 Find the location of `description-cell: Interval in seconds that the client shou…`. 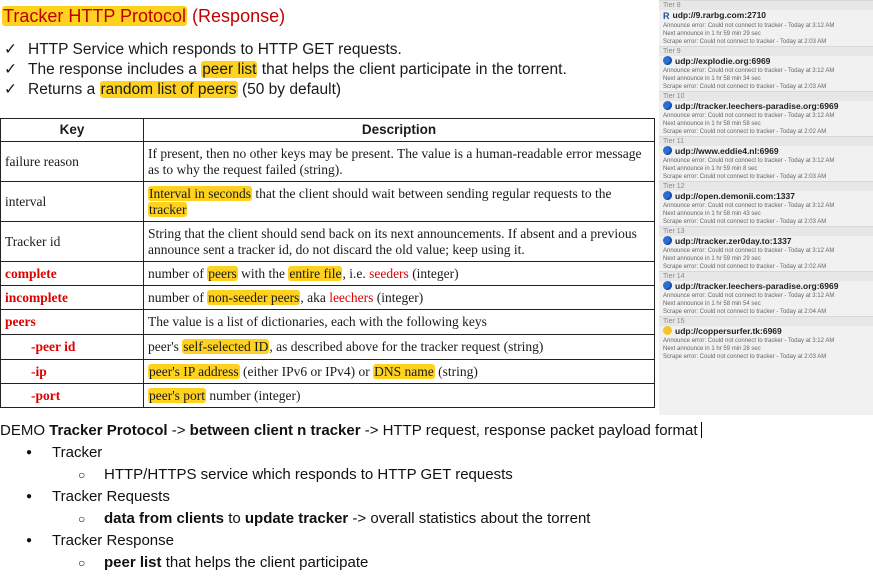

description-cell: Interval in seconds that the client shou… is located at coordinates (399, 201).